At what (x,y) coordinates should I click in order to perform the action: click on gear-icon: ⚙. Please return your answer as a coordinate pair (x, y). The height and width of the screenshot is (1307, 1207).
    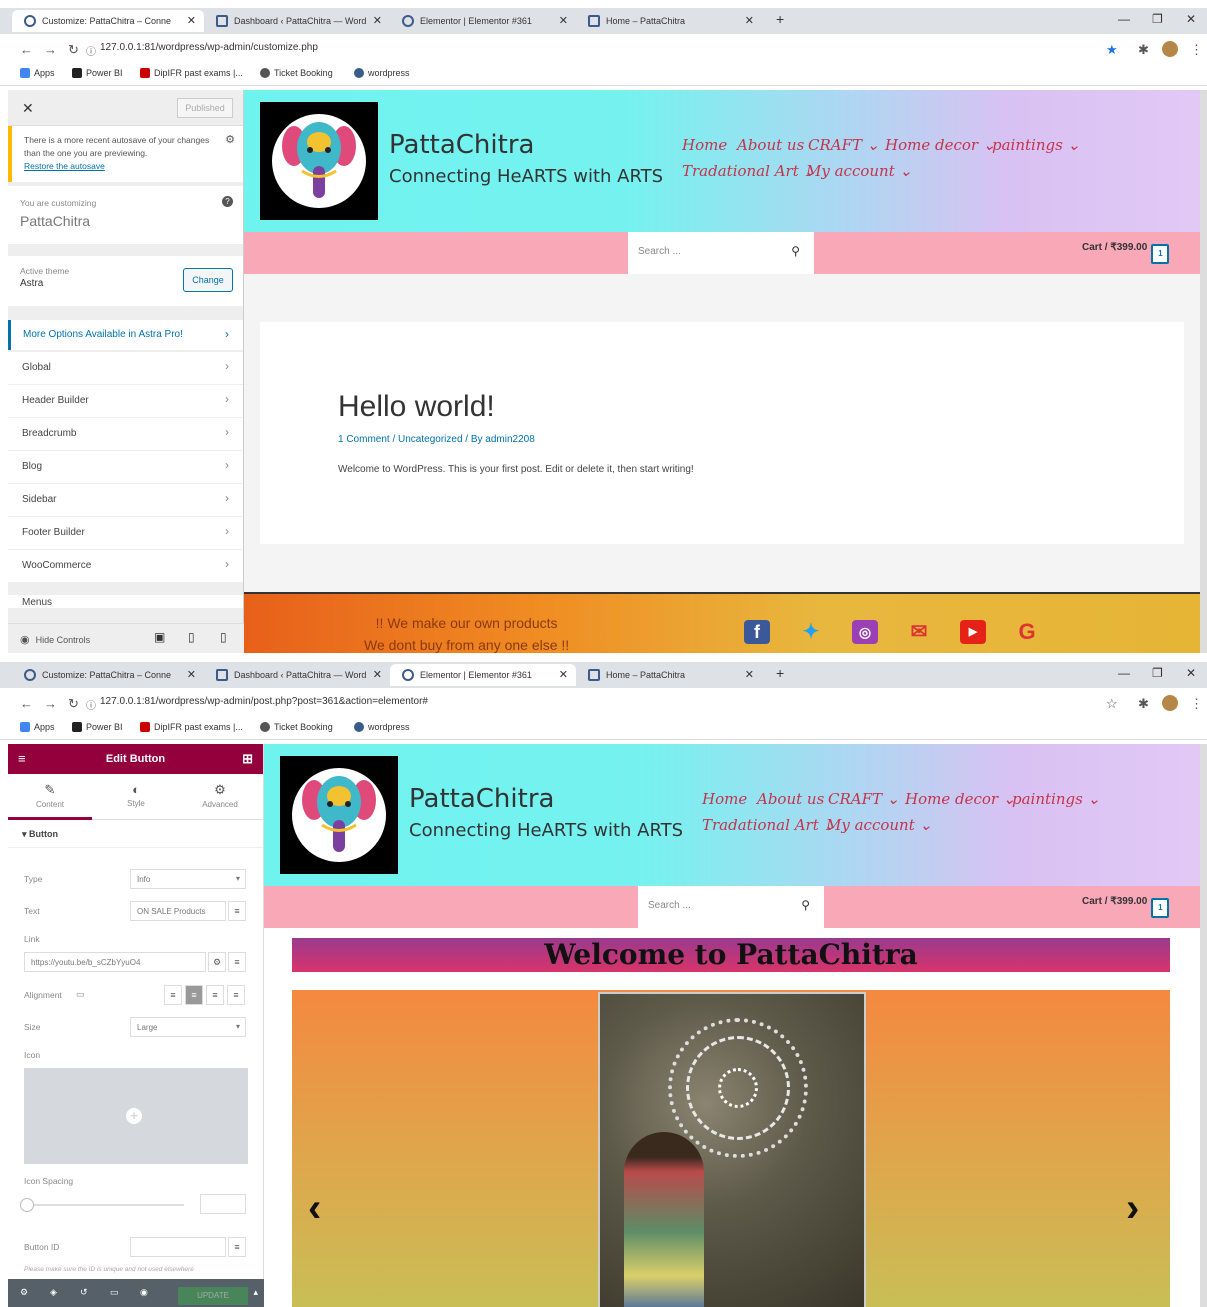
    Looking at the image, I should click on (217, 962).